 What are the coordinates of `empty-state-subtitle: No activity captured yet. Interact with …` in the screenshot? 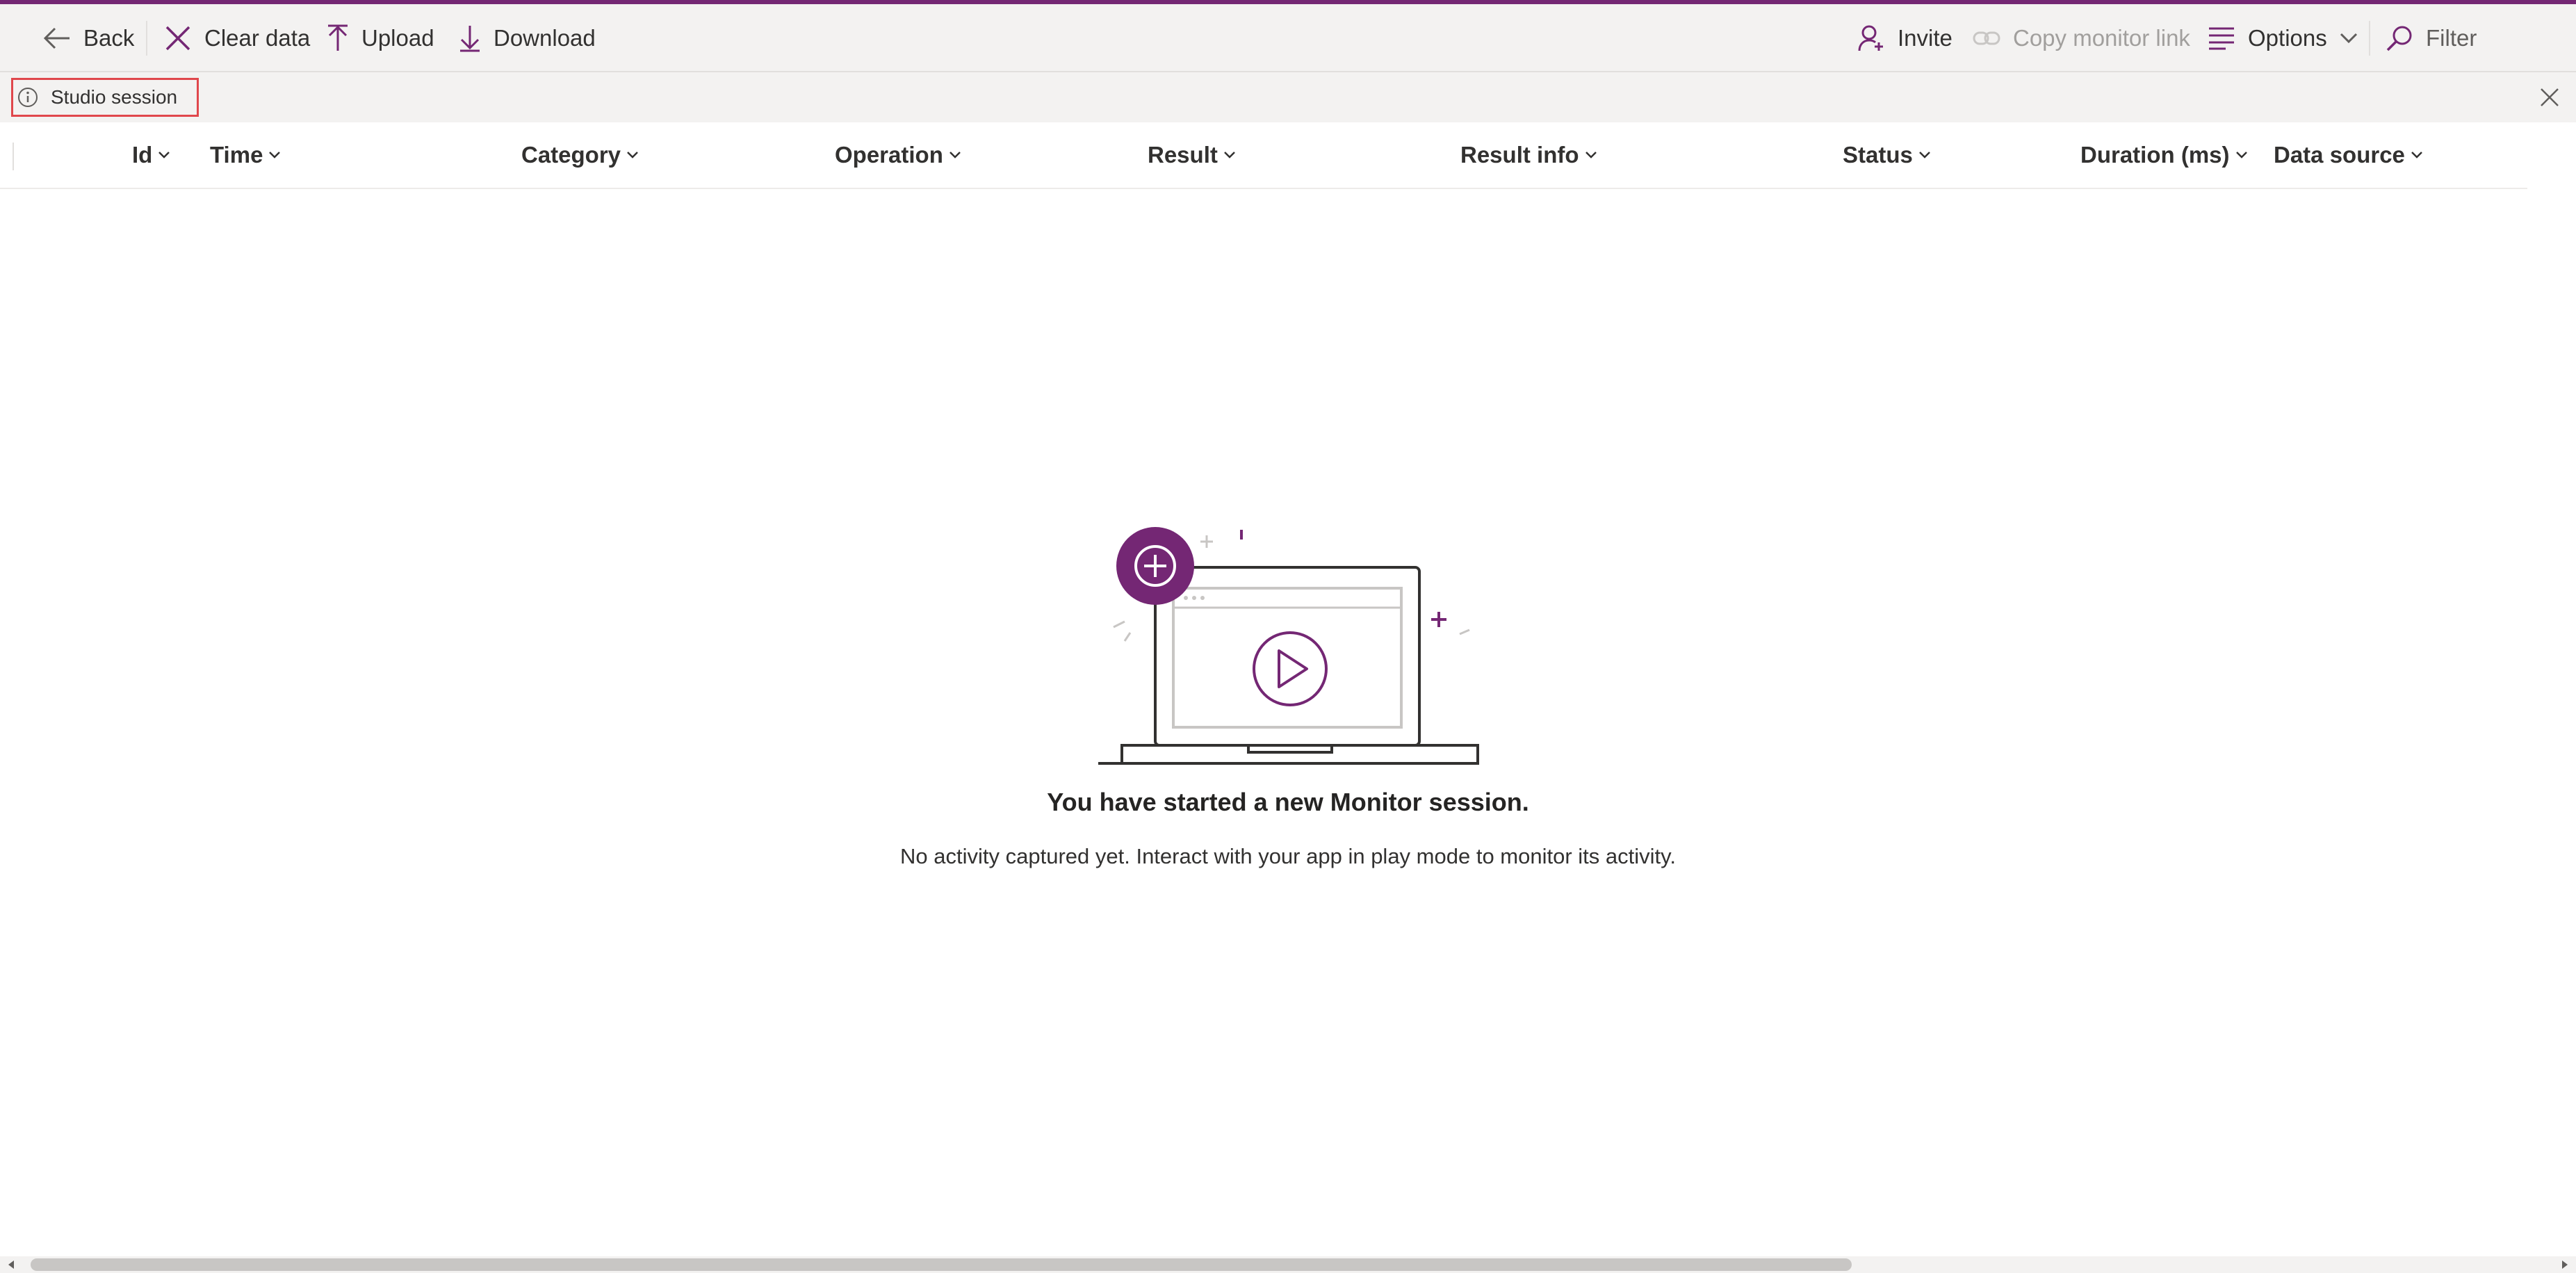 It's located at (1288, 856).